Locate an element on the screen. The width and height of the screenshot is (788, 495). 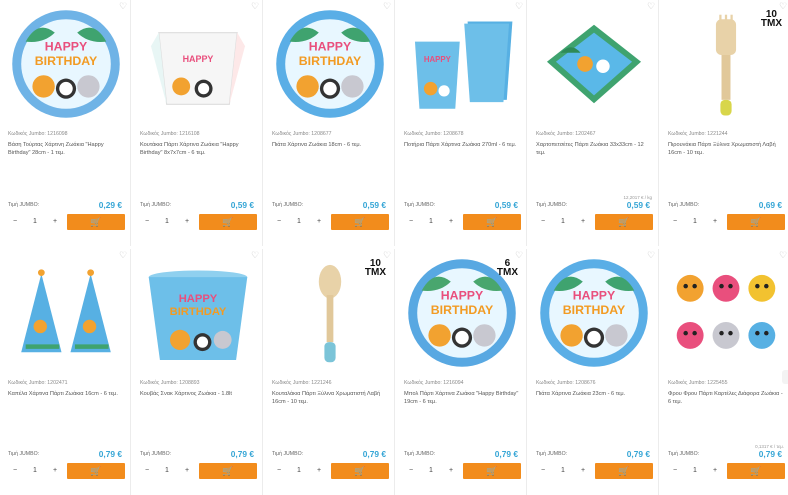
scroll-arrow is located at coordinates (785, 377).